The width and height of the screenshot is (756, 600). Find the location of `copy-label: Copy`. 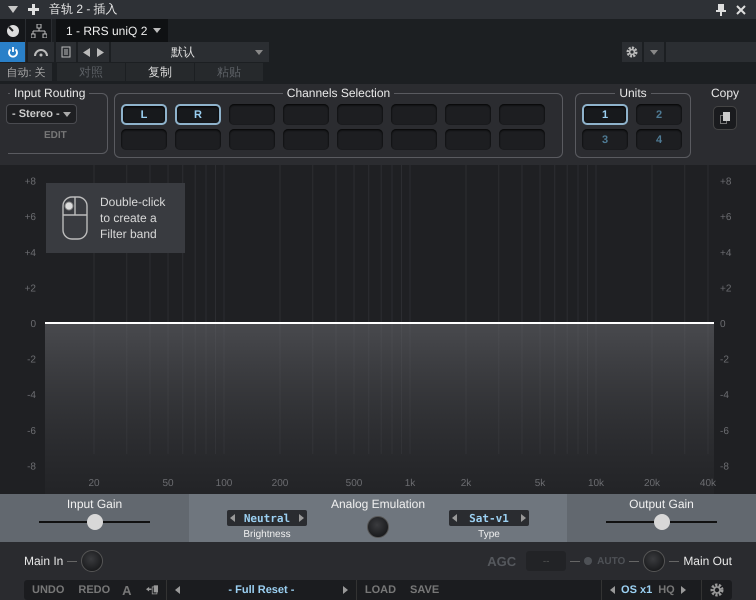

copy-label: Copy is located at coordinates (725, 93).